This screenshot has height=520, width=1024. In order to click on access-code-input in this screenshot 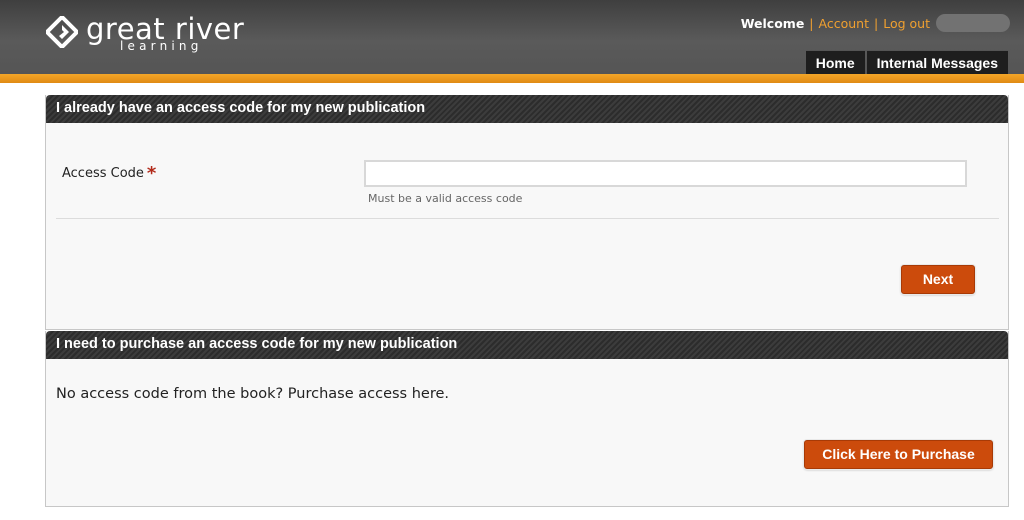, I will do `click(665, 173)`.